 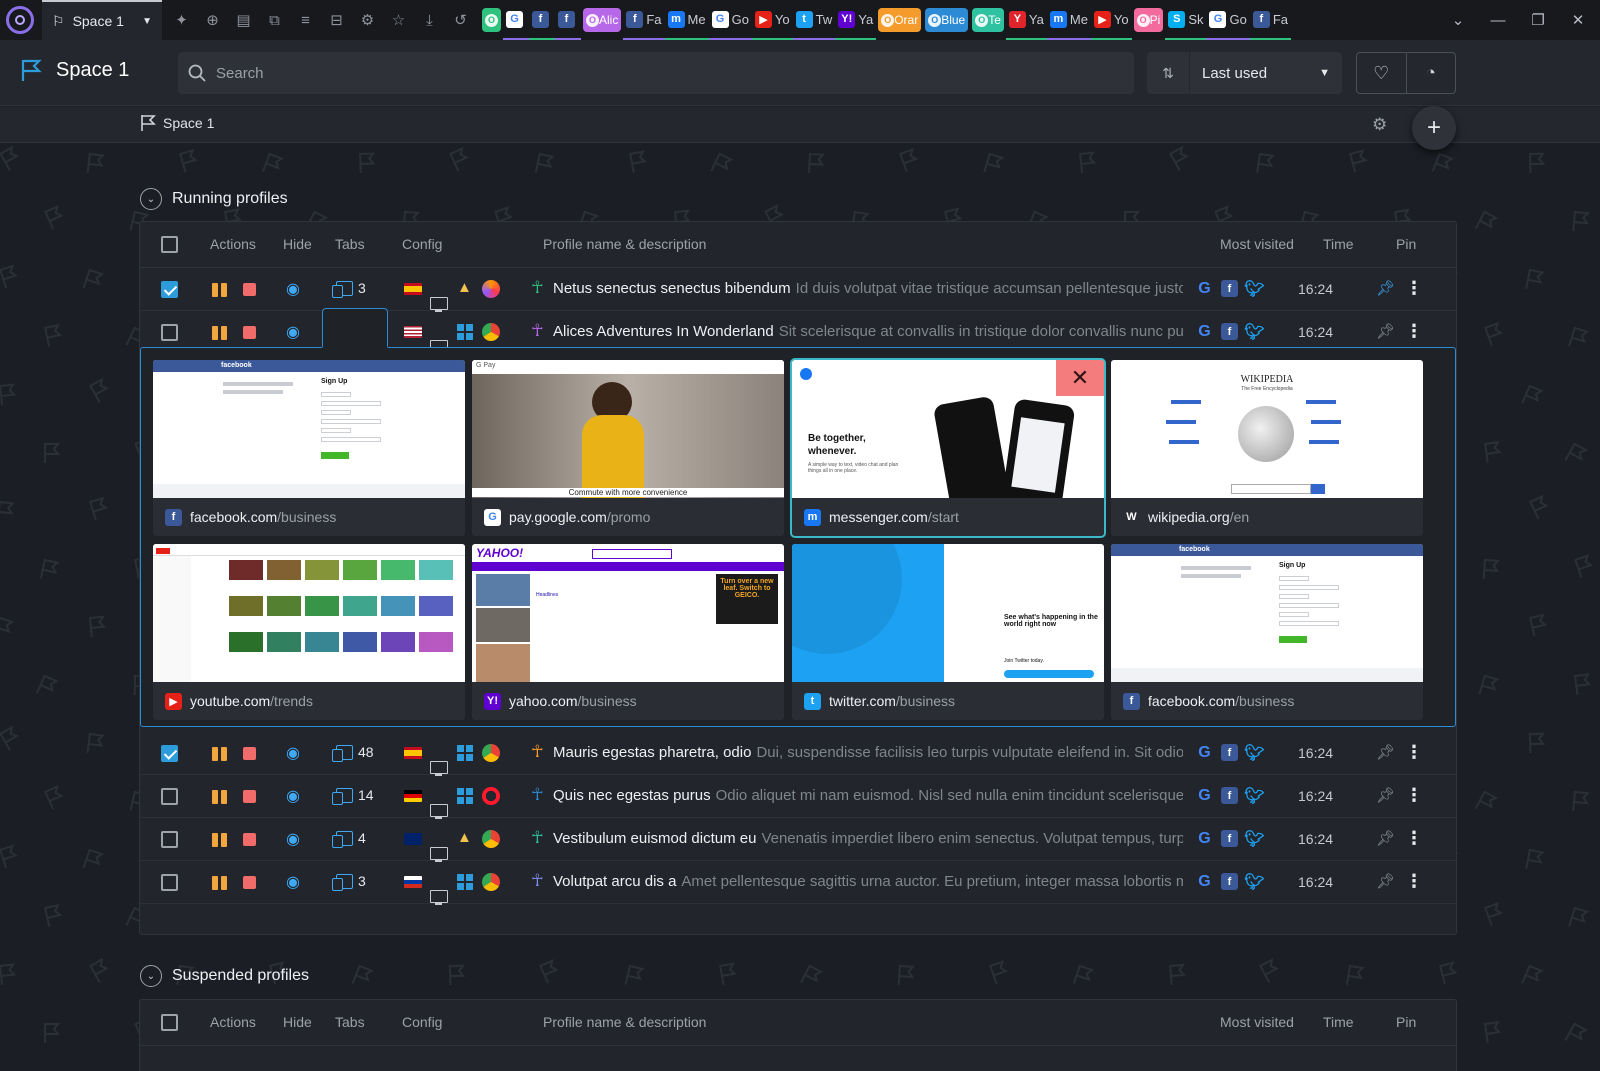 What do you see at coordinates (20, 20) in the screenshot?
I see `app-logo-icon` at bounding box center [20, 20].